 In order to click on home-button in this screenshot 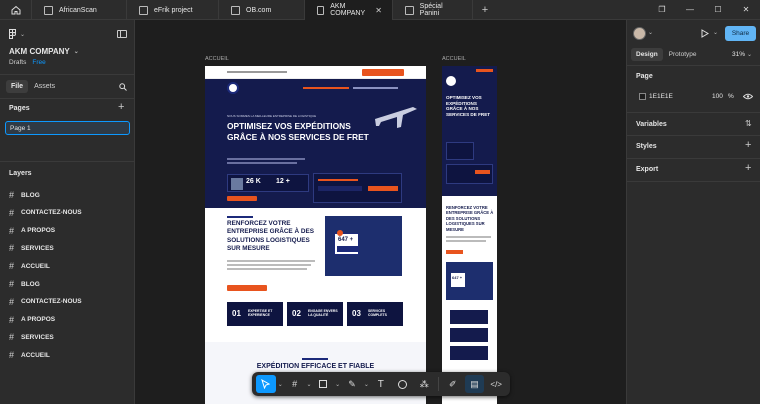, I will do `click(16, 9)`.